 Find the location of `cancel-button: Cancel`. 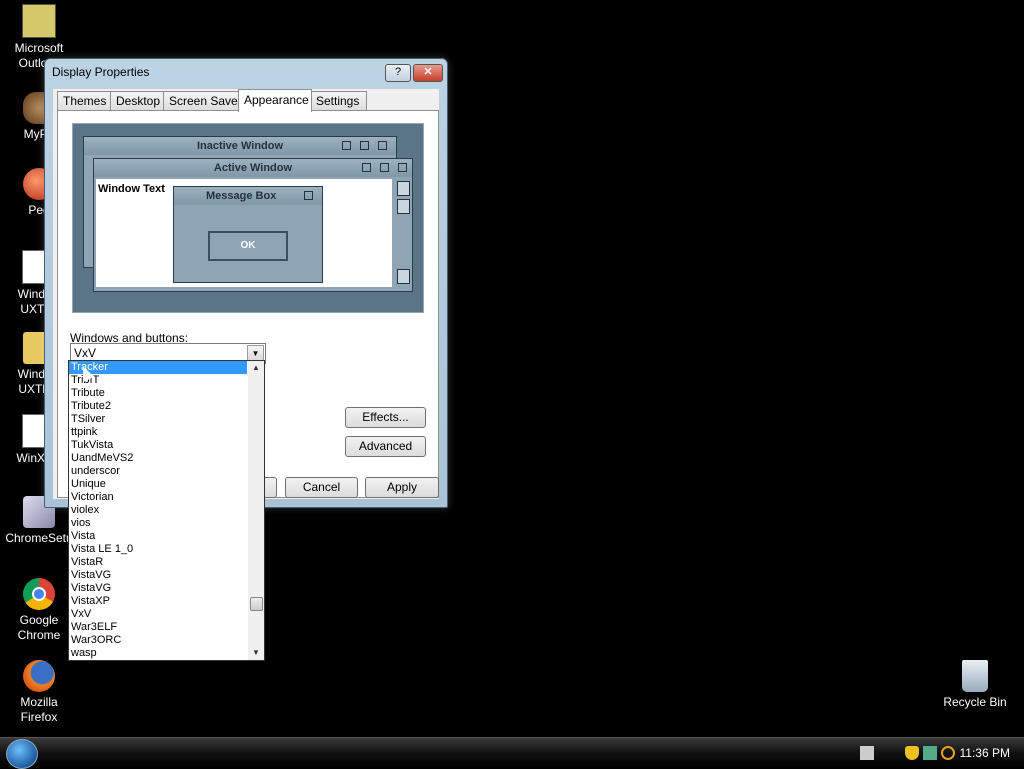

cancel-button: Cancel is located at coordinates (321, 487).